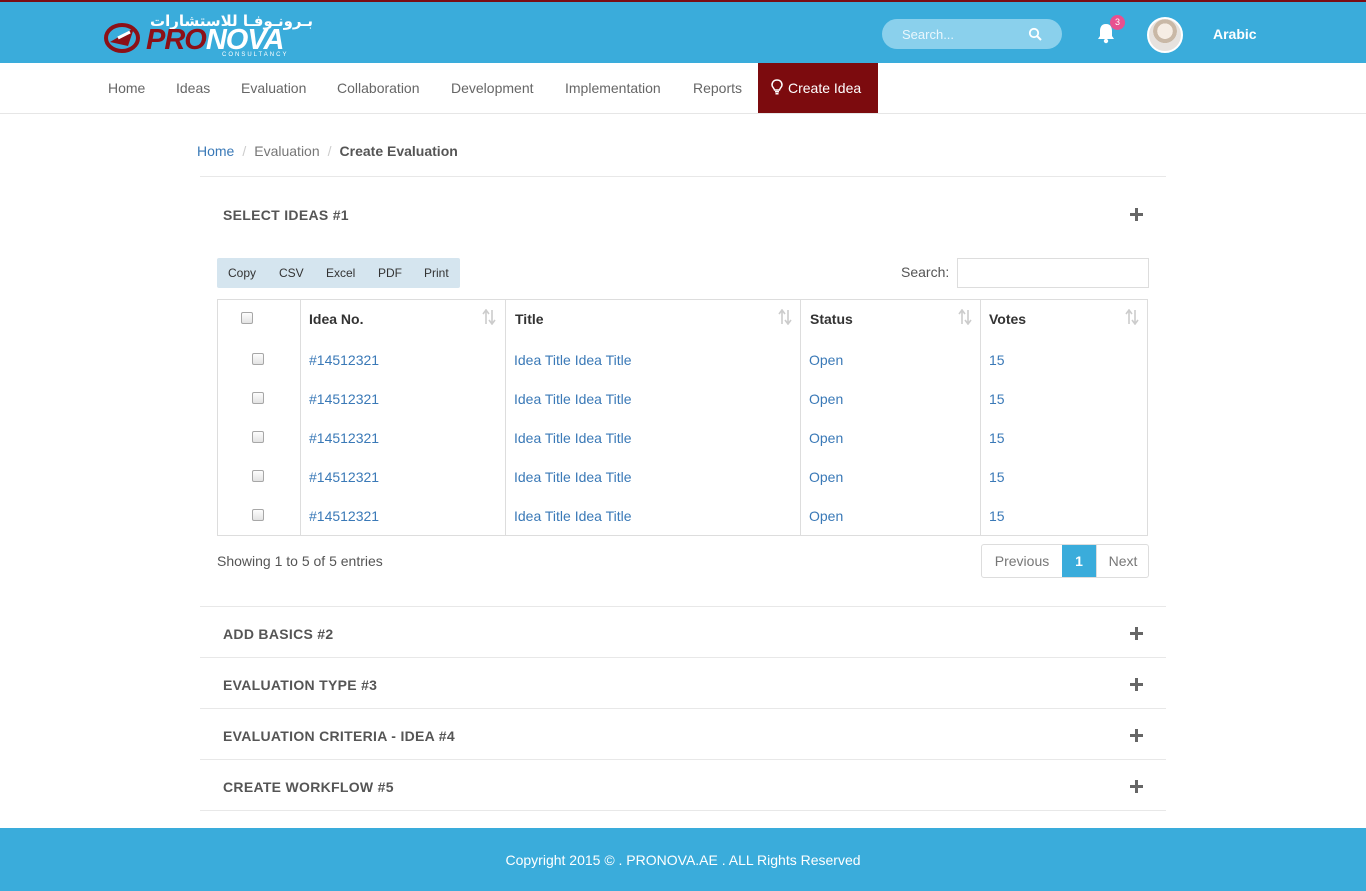  Describe the element at coordinates (273, 88) in the screenshot. I see `nav-evaluation: Evaluation` at that location.